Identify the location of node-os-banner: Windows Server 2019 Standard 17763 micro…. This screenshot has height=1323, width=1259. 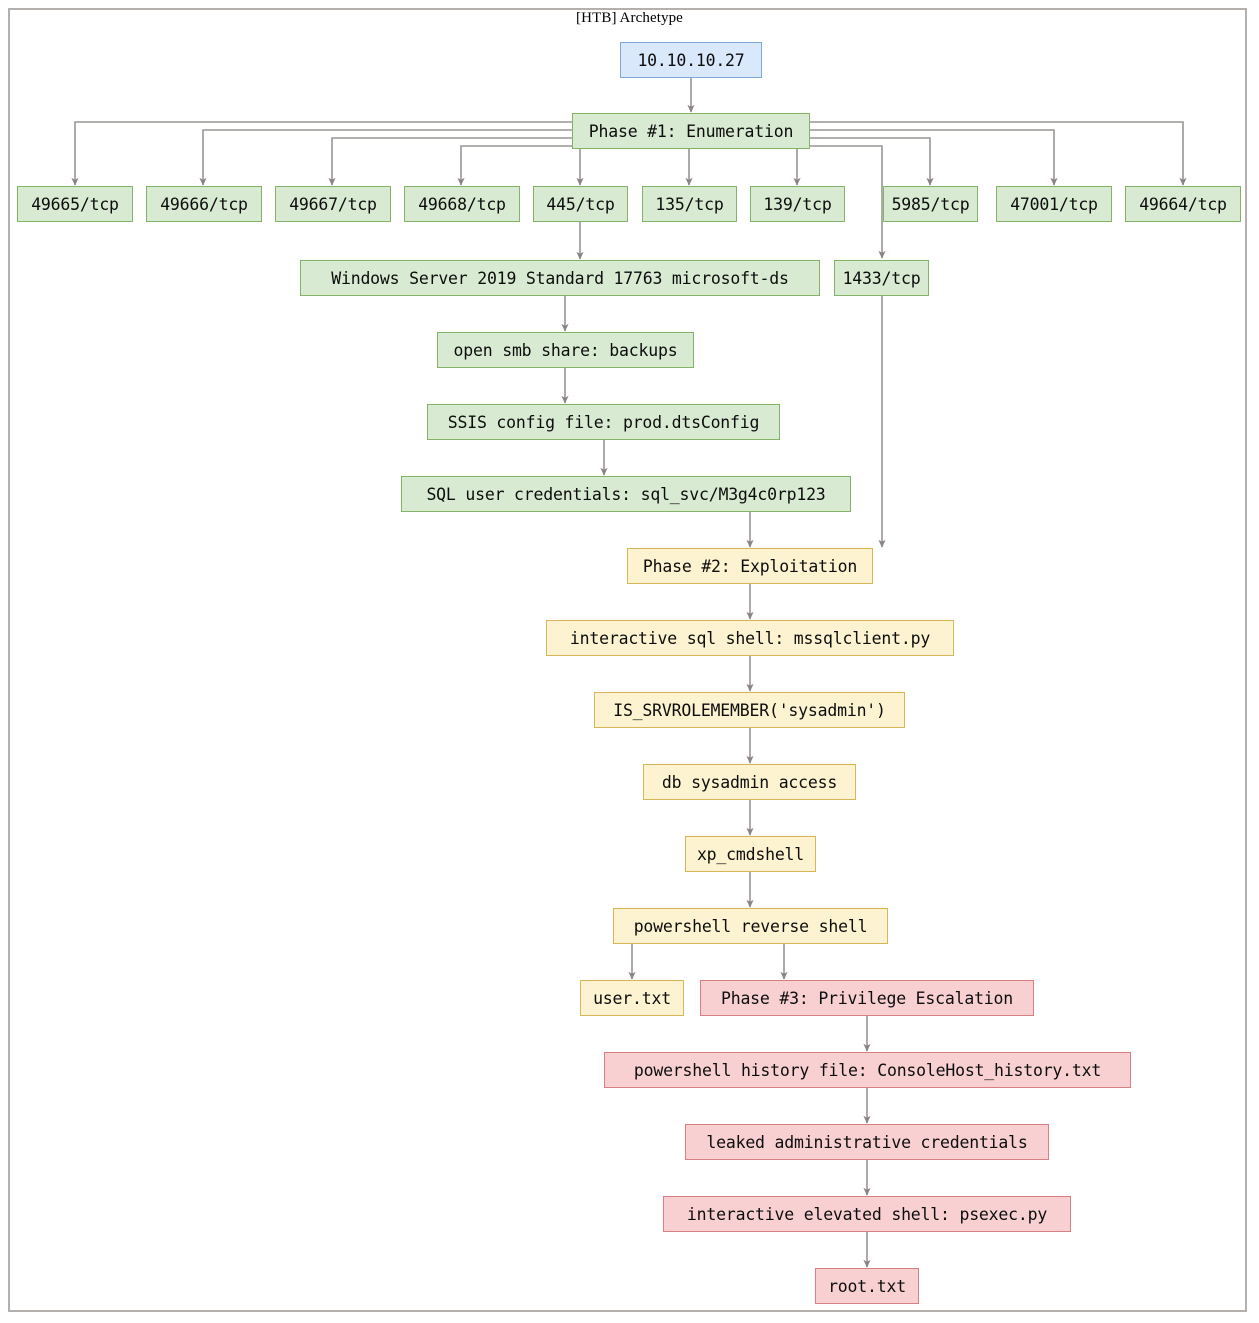
(560, 278).